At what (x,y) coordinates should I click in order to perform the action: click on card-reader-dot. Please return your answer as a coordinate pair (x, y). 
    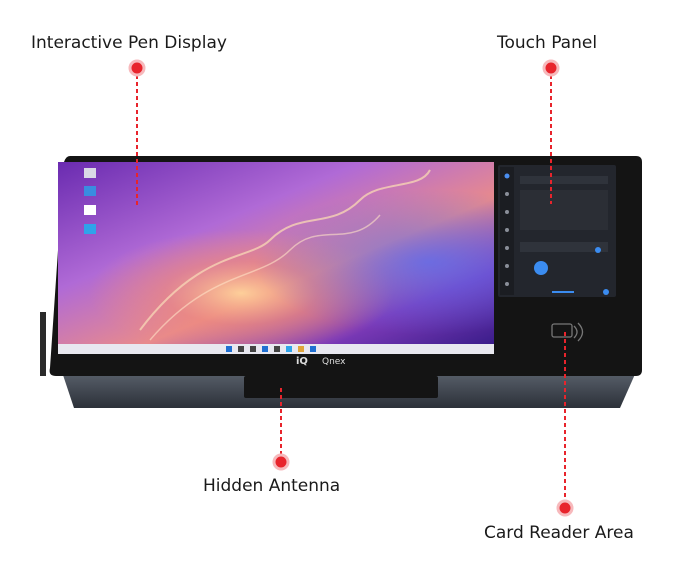
    Looking at the image, I should click on (565, 508).